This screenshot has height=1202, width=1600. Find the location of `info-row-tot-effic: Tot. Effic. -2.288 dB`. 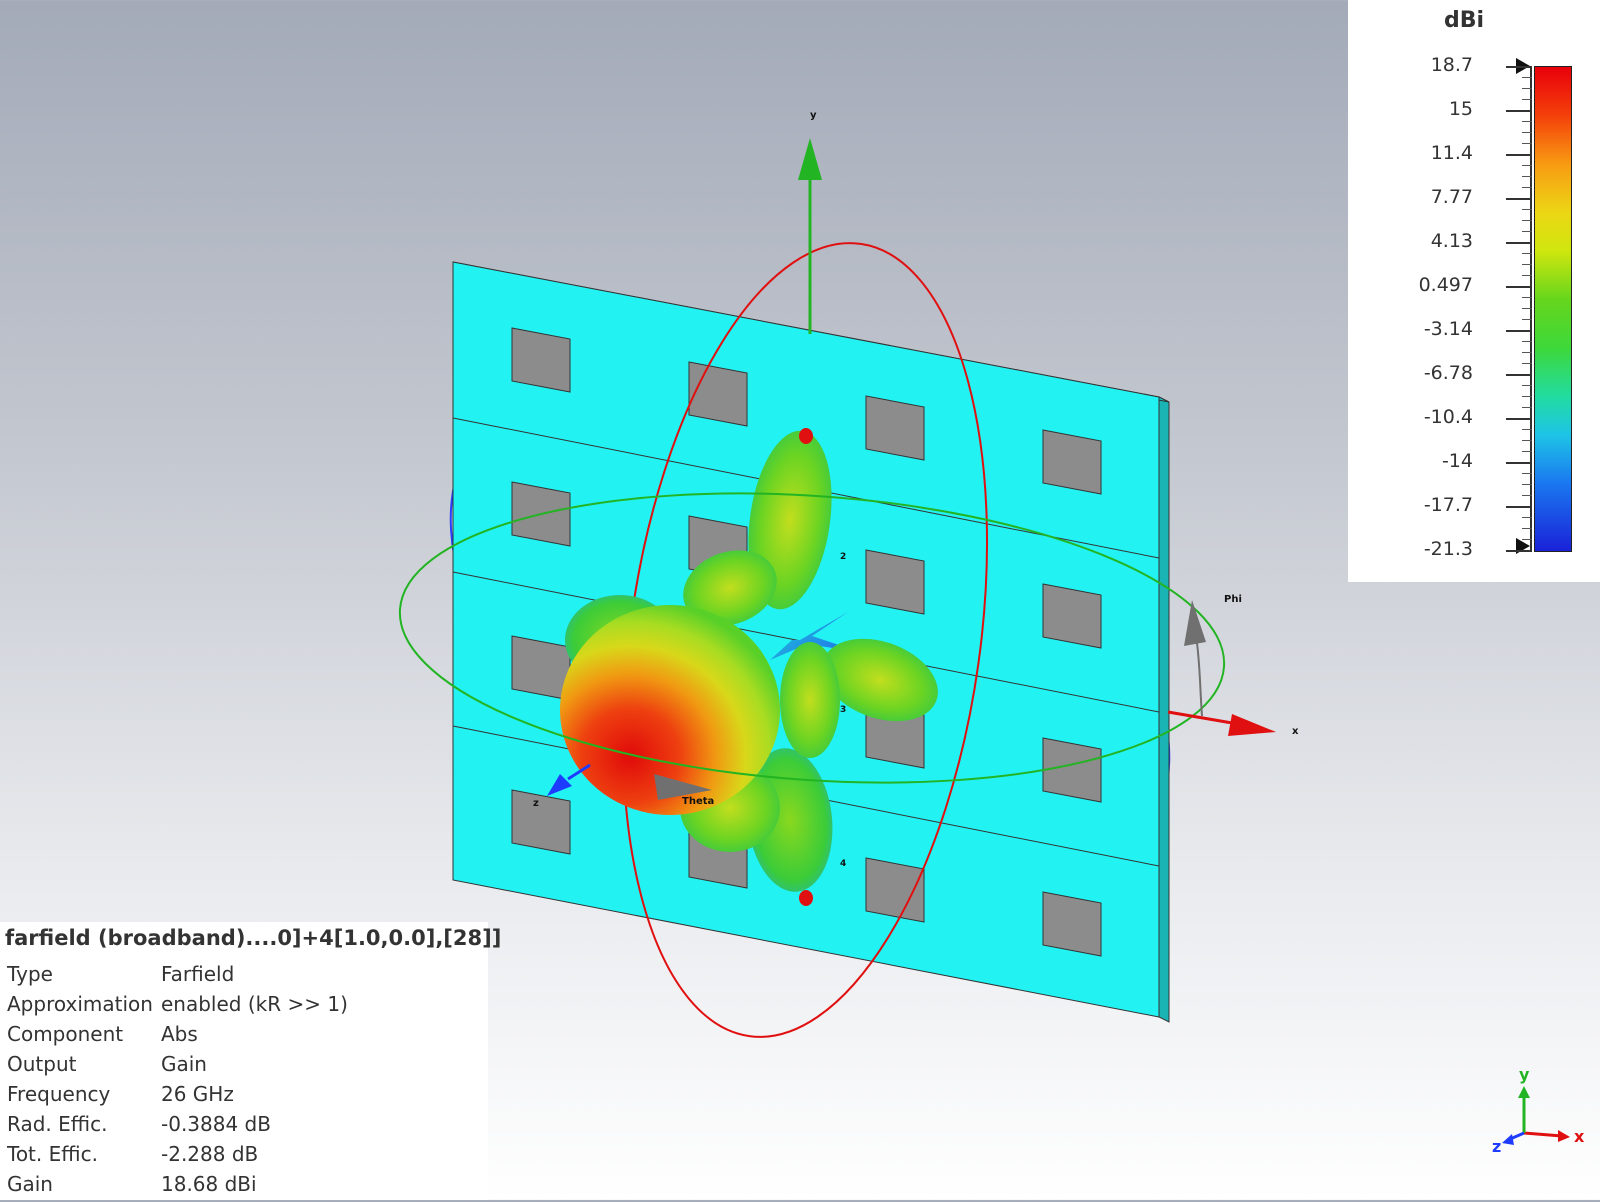

info-row-tot-effic: Tot. Effic. -2.288 dB is located at coordinates (247, 1157).